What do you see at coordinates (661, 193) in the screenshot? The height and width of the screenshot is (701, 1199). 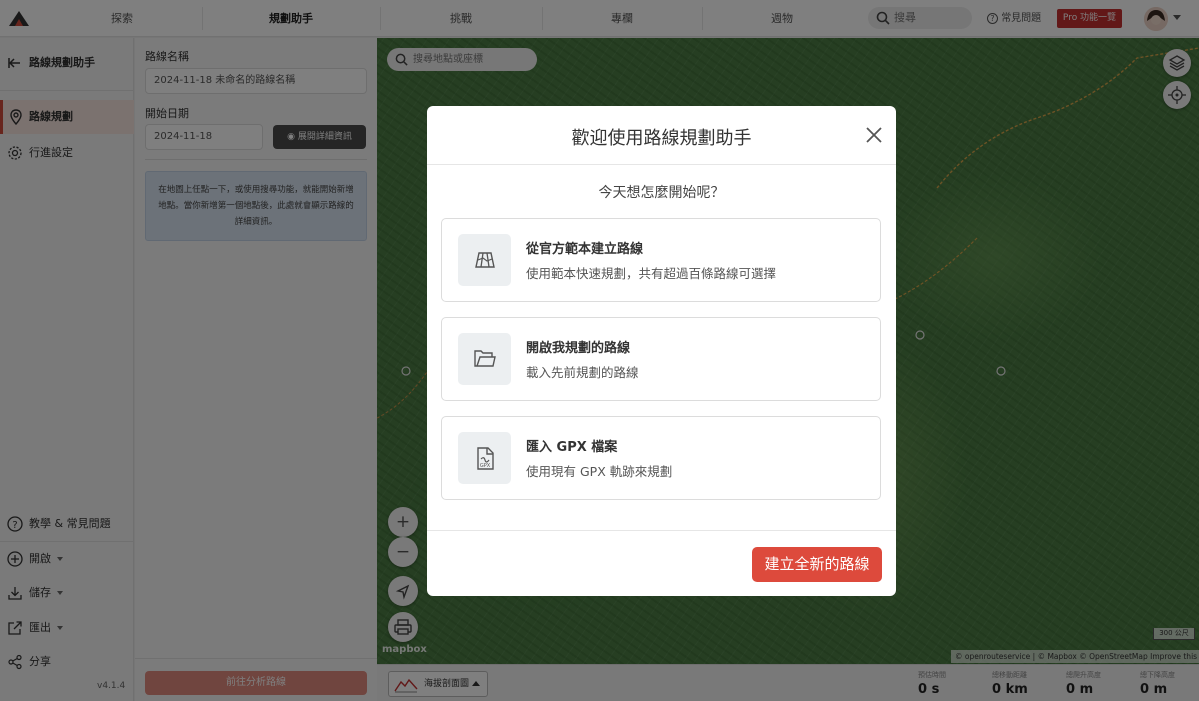 I see `modal-subtitle: 今天想怎麼開始呢？` at bounding box center [661, 193].